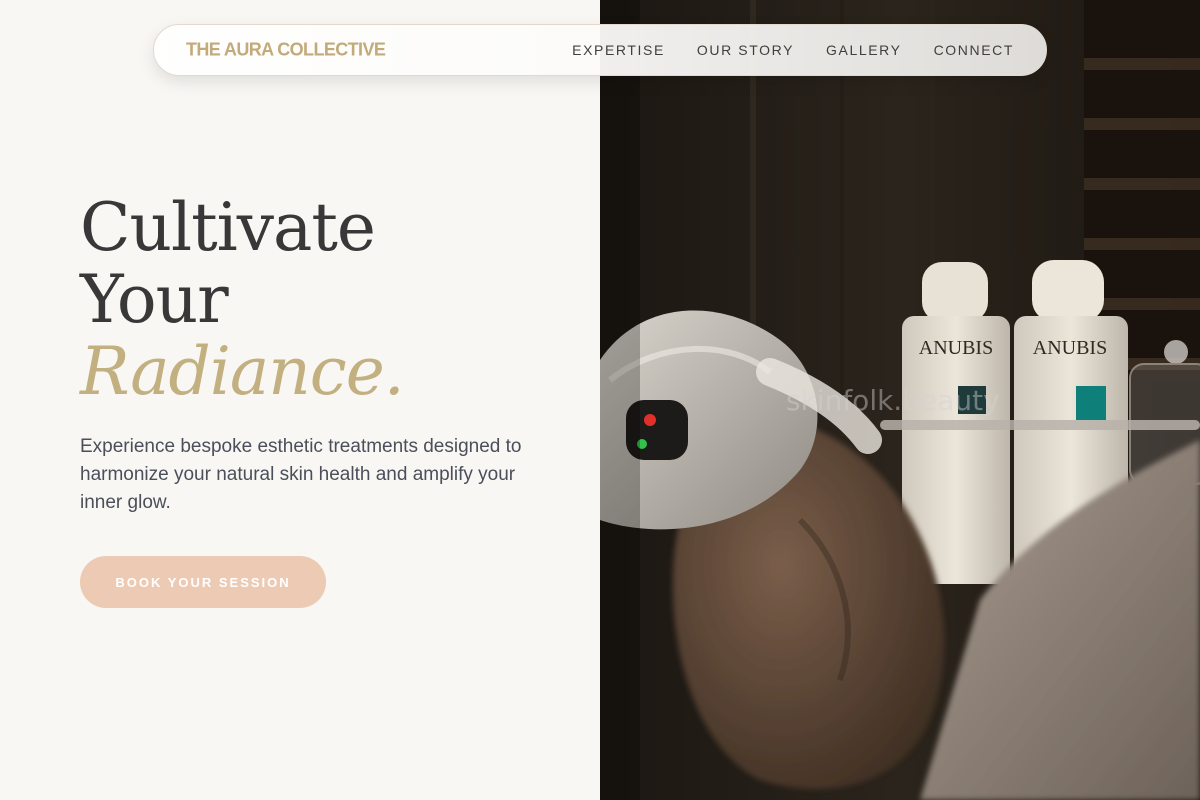  I want to click on nav-links: EXPERTISE OUR STORY GALLERY CONNECT, so click(793, 50).